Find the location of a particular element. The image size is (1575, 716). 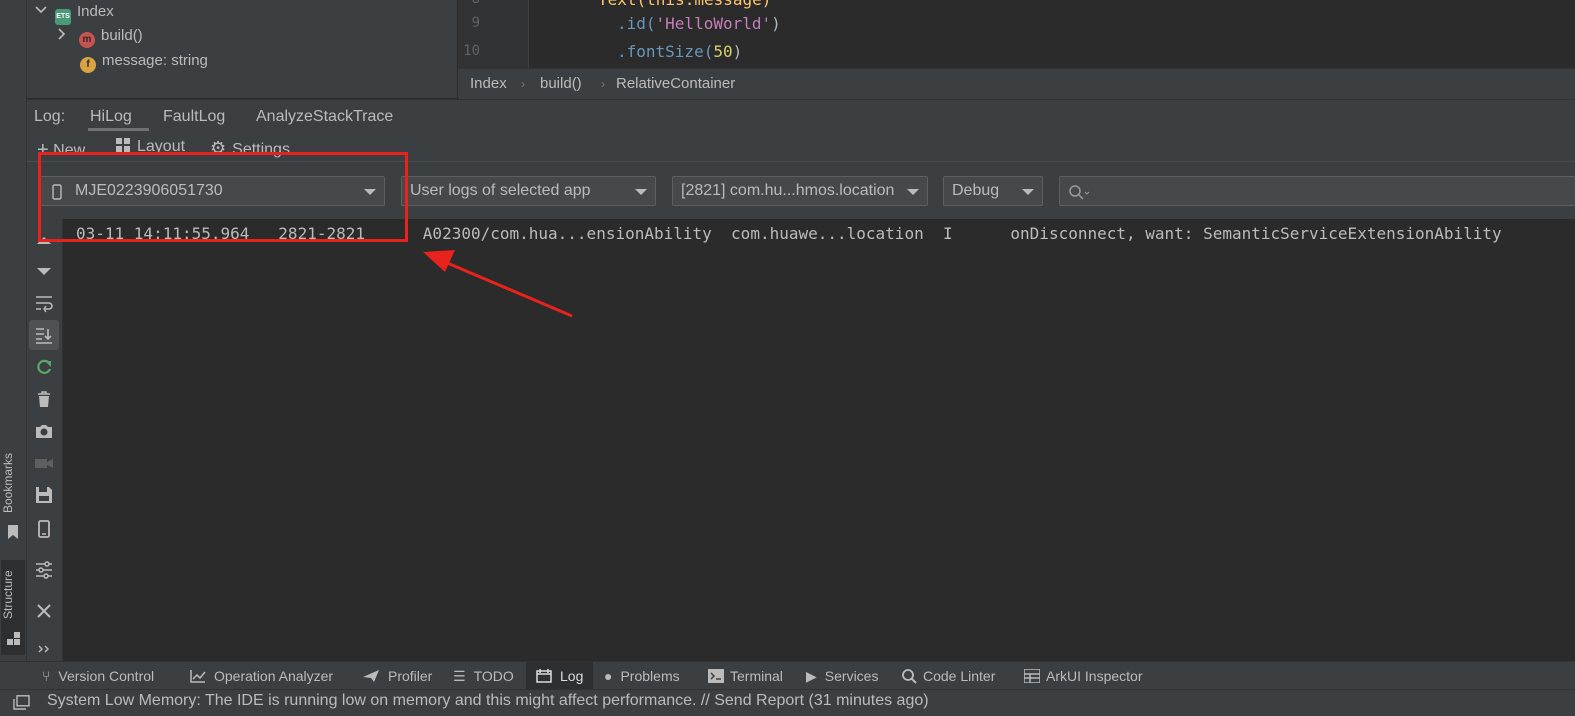

tool-window-services: ▶ Services is located at coordinates (842, 676).